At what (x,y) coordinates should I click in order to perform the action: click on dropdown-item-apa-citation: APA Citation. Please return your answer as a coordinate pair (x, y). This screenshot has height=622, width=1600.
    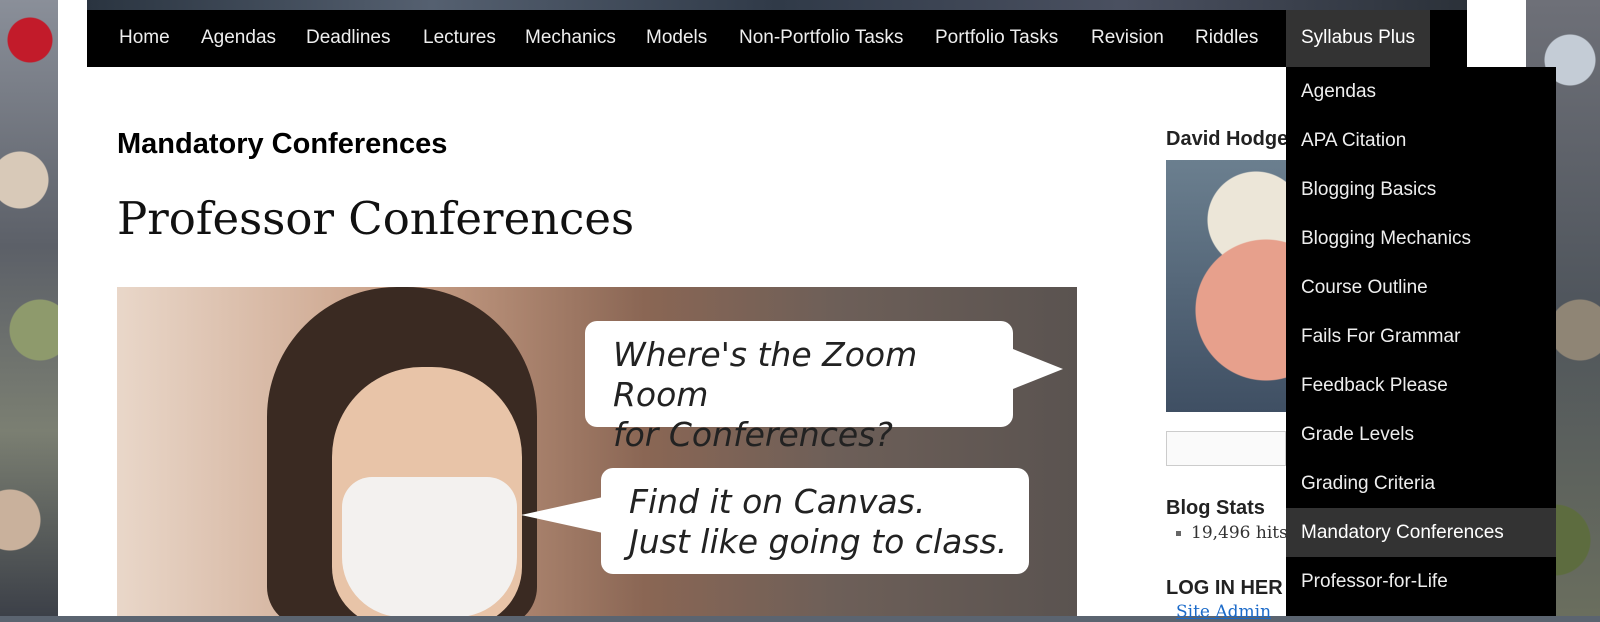
    Looking at the image, I should click on (1421, 140).